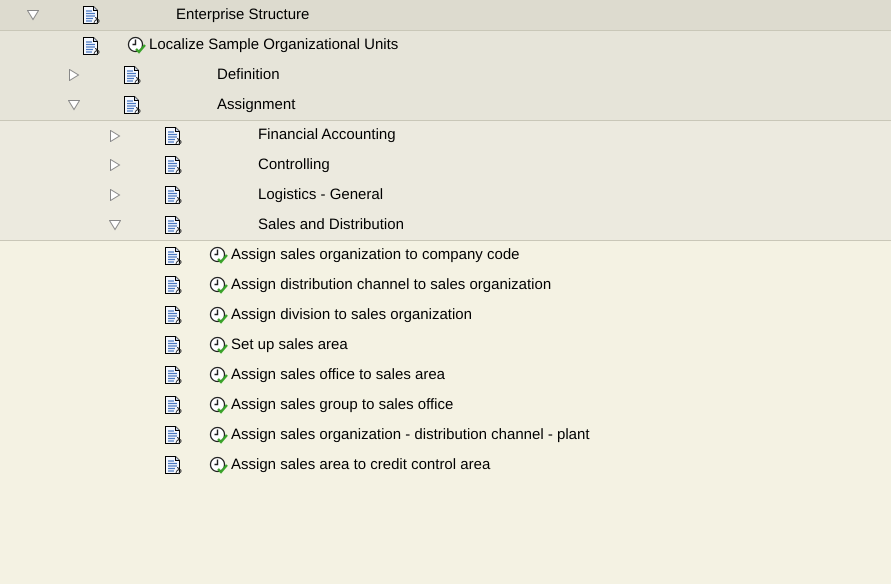 The height and width of the screenshot is (584, 891). What do you see at coordinates (327, 135) in the screenshot?
I see `tree-node-label: Financial Accounting` at bounding box center [327, 135].